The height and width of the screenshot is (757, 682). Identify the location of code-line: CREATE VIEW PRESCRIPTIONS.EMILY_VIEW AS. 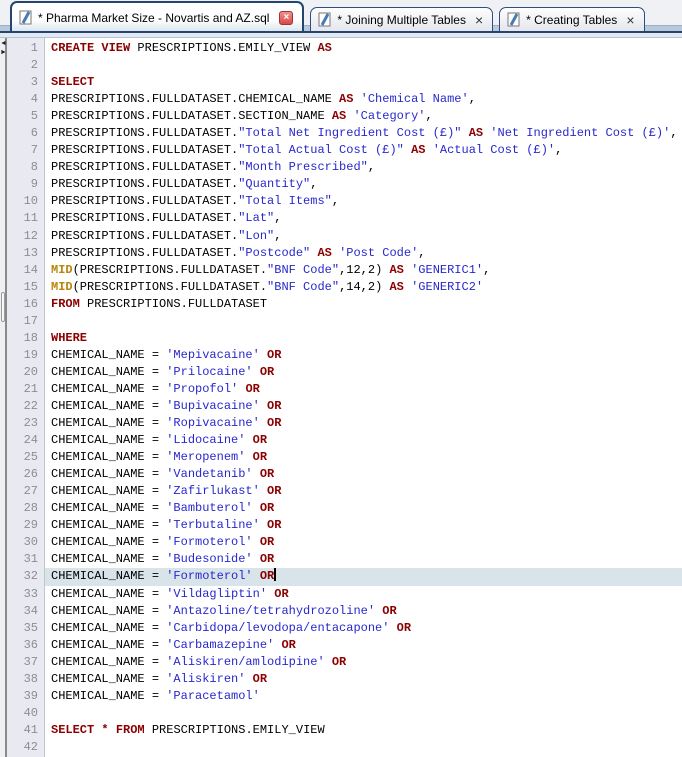
(363, 48).